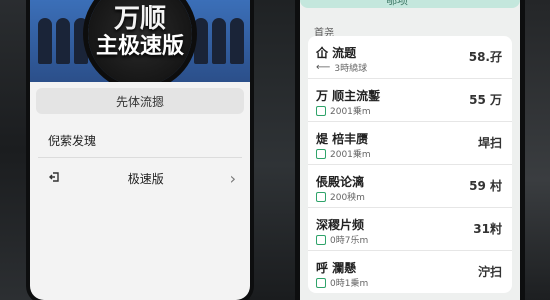 The width and height of the screenshot is (550, 300). What do you see at coordinates (410, 186) in the screenshot?
I see `list-item: 倀殿论漓 200秧m 59 村` at bounding box center [410, 186].